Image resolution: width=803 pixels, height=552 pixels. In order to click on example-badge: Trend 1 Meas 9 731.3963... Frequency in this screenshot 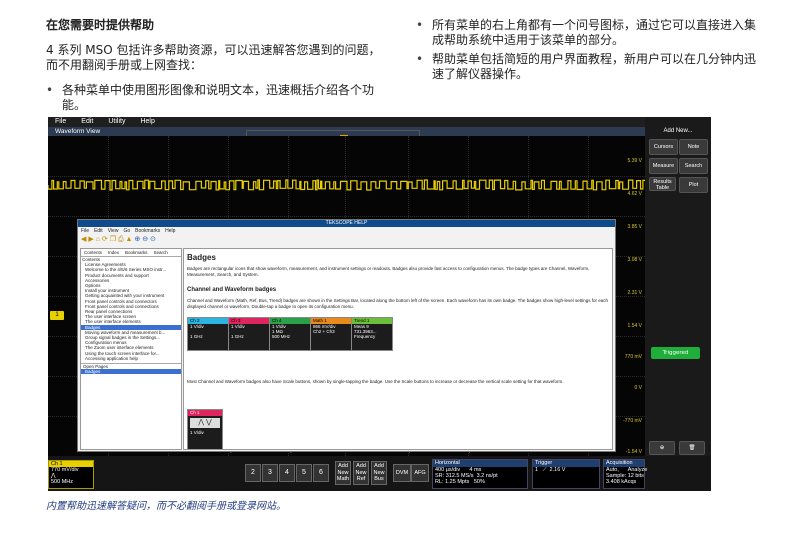, I will do `click(372, 334)`.